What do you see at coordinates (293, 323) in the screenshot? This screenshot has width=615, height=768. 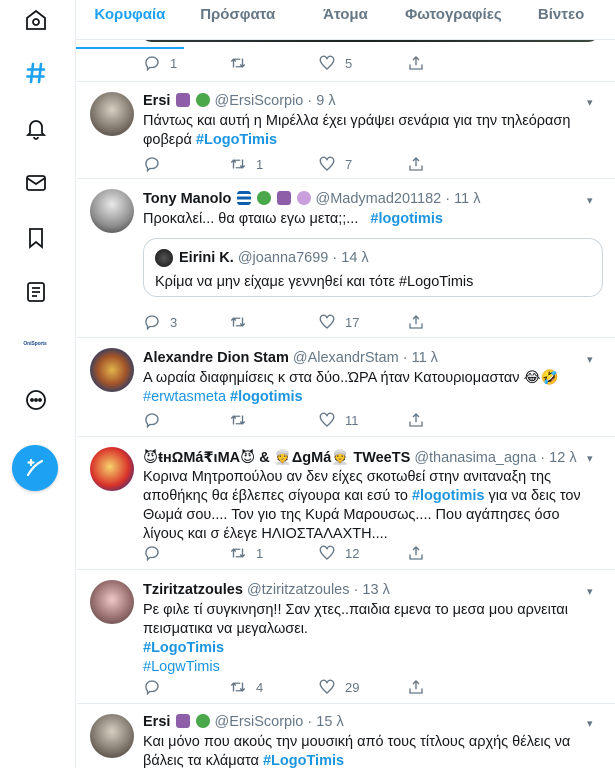 I see `tweet-actions: 3 17` at bounding box center [293, 323].